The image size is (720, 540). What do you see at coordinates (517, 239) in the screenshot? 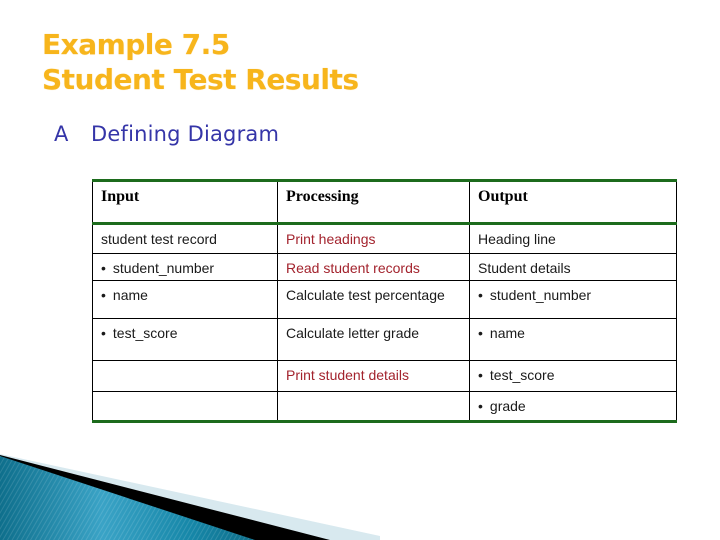
I see `cell-text: Heading line` at bounding box center [517, 239].